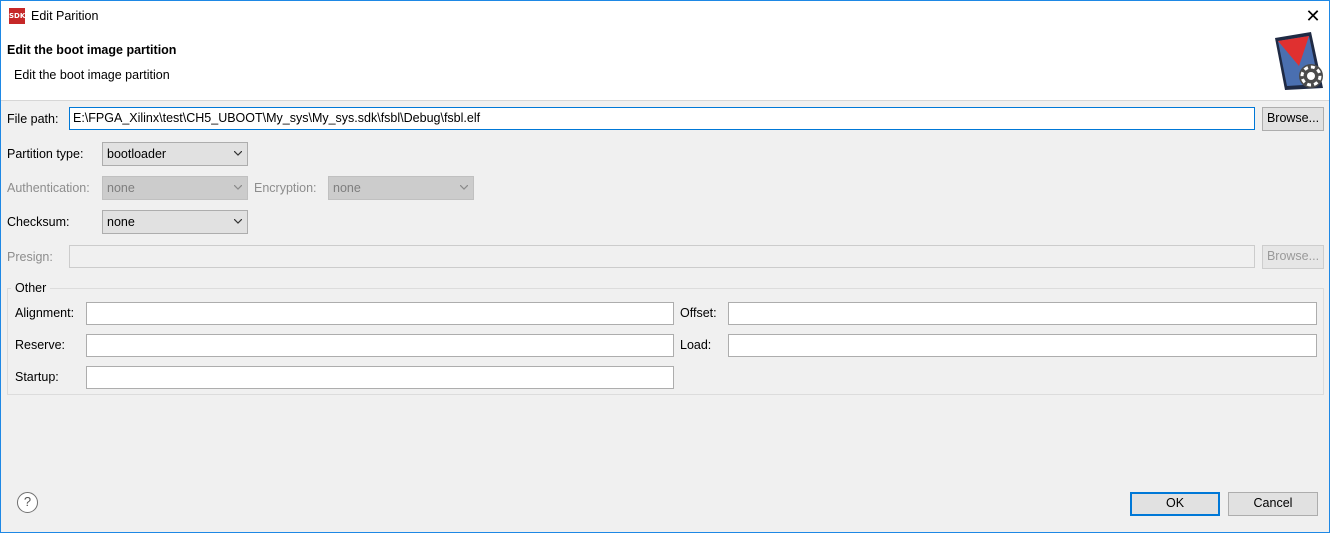 The width and height of the screenshot is (1330, 533). I want to click on encryption-select: none, so click(401, 188).